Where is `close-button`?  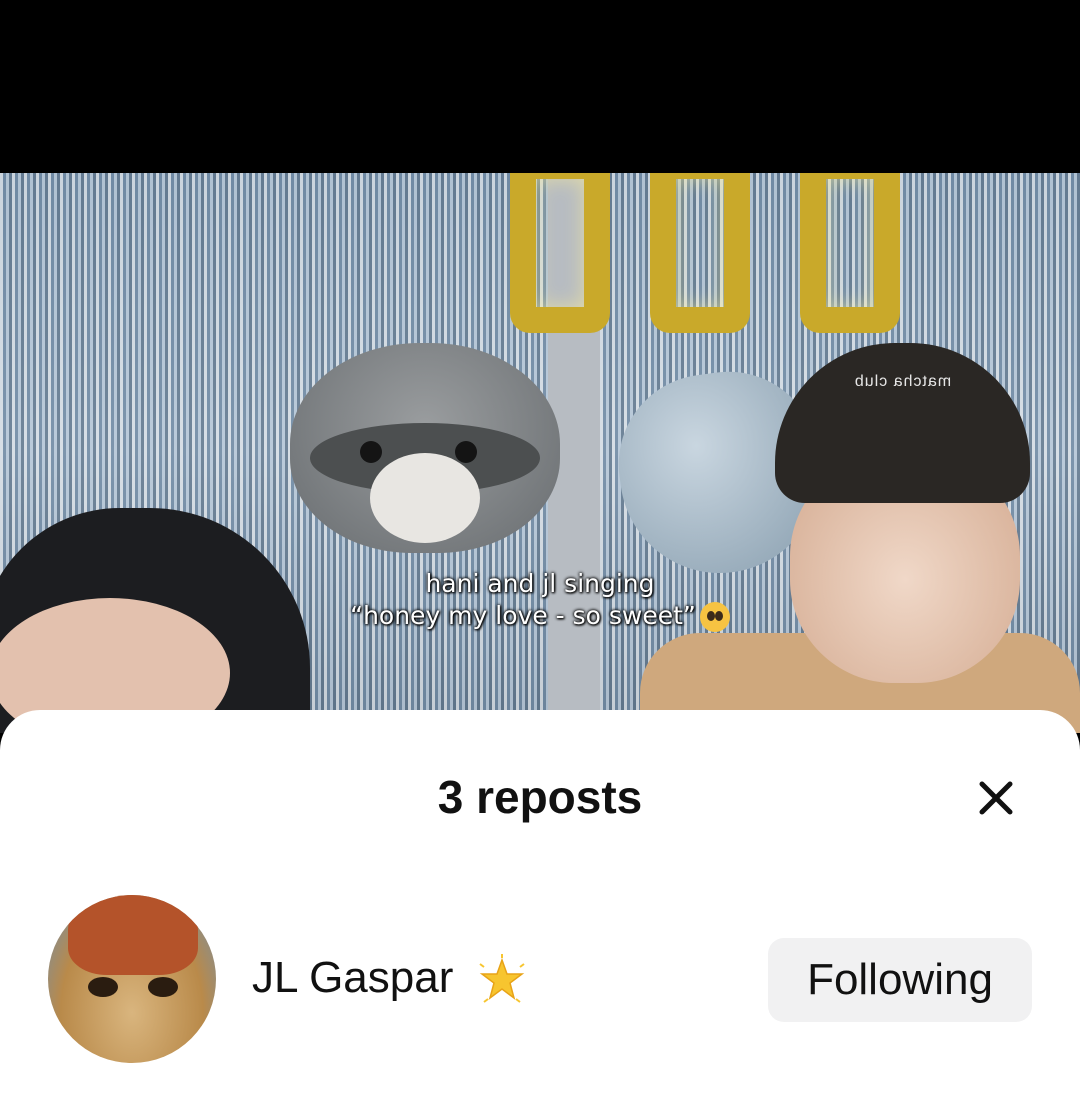
close-button is located at coordinates (996, 798).